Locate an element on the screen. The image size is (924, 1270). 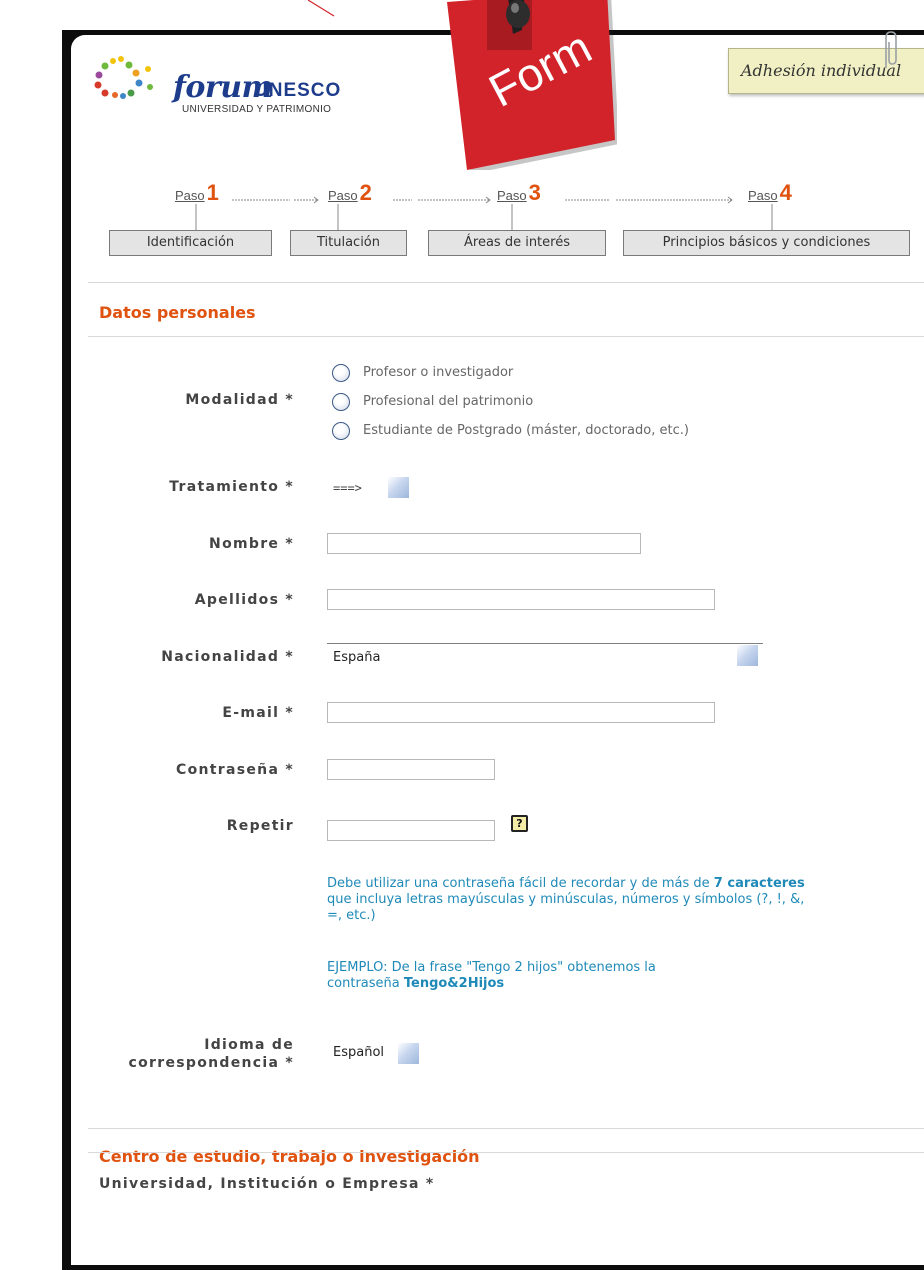
step-1-paso: Paso1 is located at coordinates (197, 193).